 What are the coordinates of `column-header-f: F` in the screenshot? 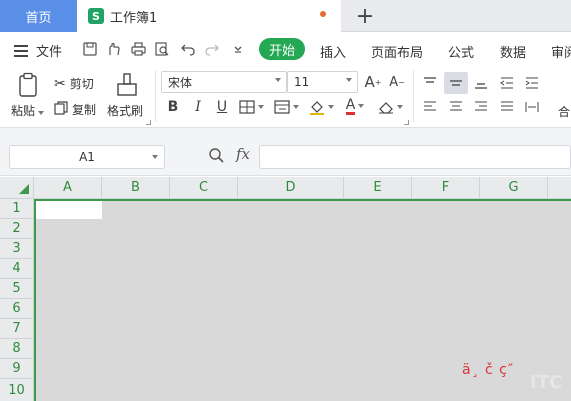 It's located at (446, 188).